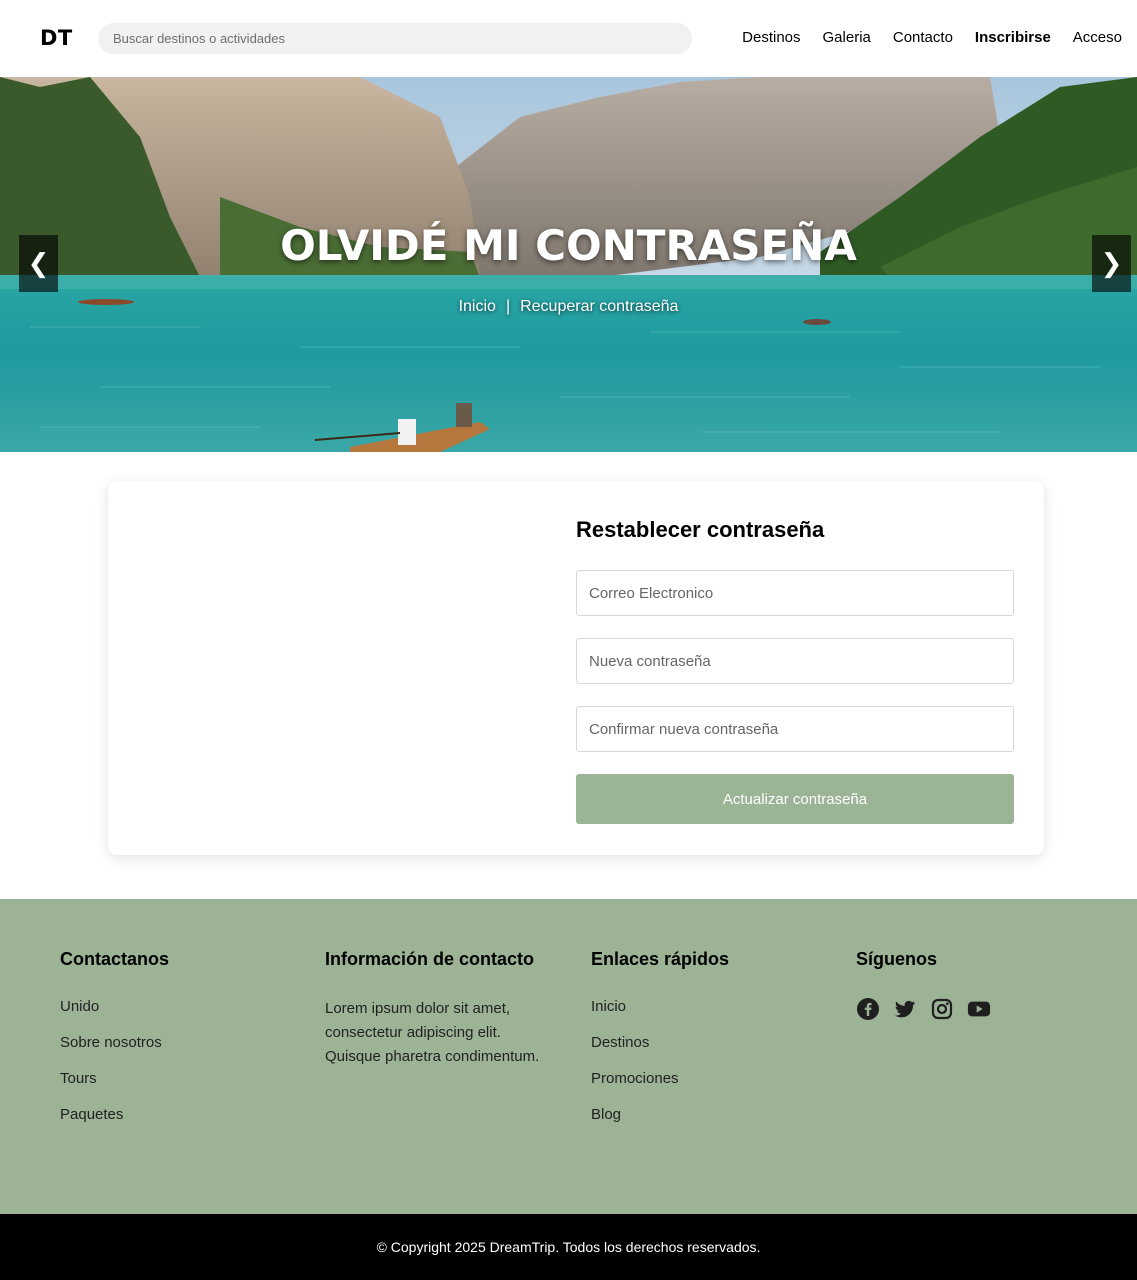 The image size is (1137, 1280). Describe the element at coordinates (1013, 37) in the screenshot. I see `nav-inscribirse: Inscribirse` at that location.